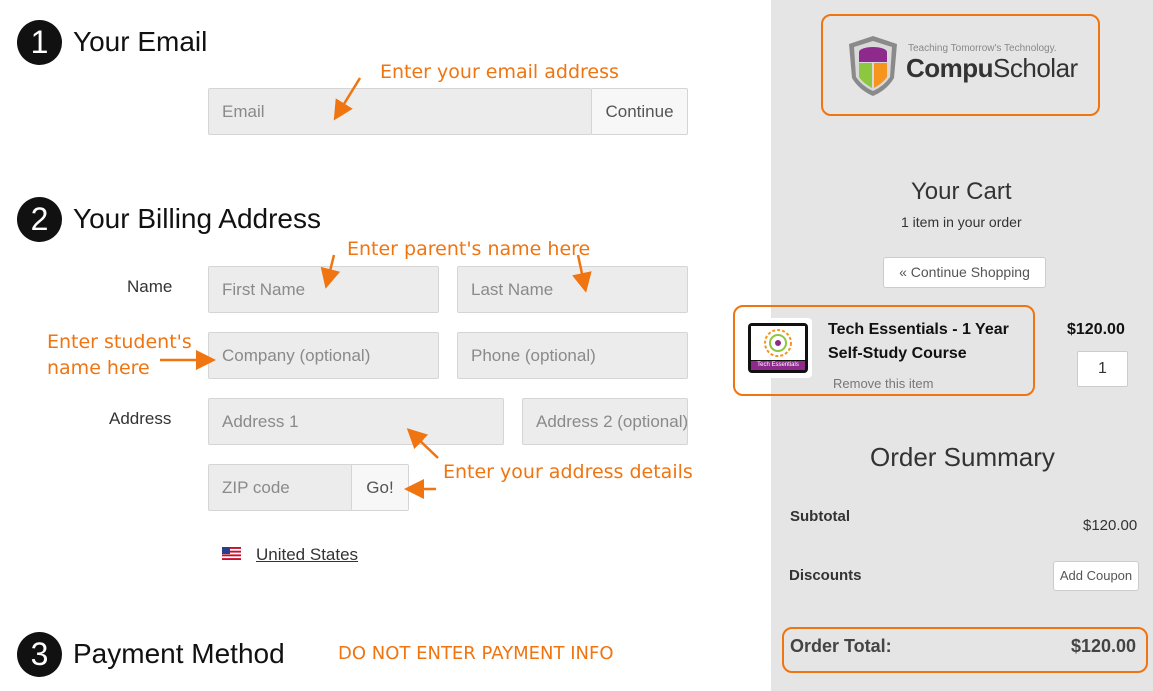 This screenshot has height=691, width=1153. Describe the element at coordinates (778, 365) in the screenshot. I see `thumbnail-label: Tech Essentials` at that location.